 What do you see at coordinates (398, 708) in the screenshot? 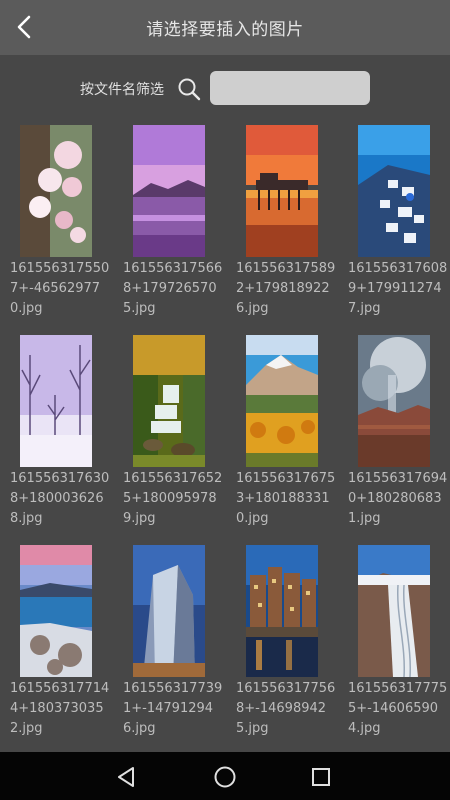
I see `image-filename: 1615563177755+-146065904.jpg` at bounding box center [398, 708].